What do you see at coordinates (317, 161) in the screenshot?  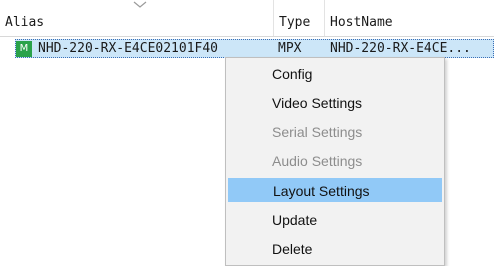 I see `menu-item-label: Audio Settings` at bounding box center [317, 161].